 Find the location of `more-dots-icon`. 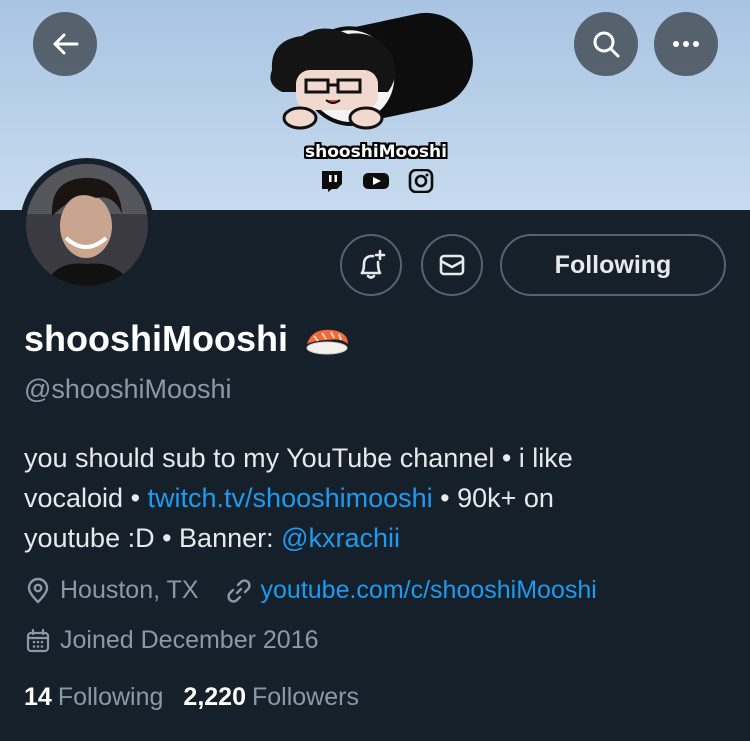

more-dots-icon is located at coordinates (686, 44).